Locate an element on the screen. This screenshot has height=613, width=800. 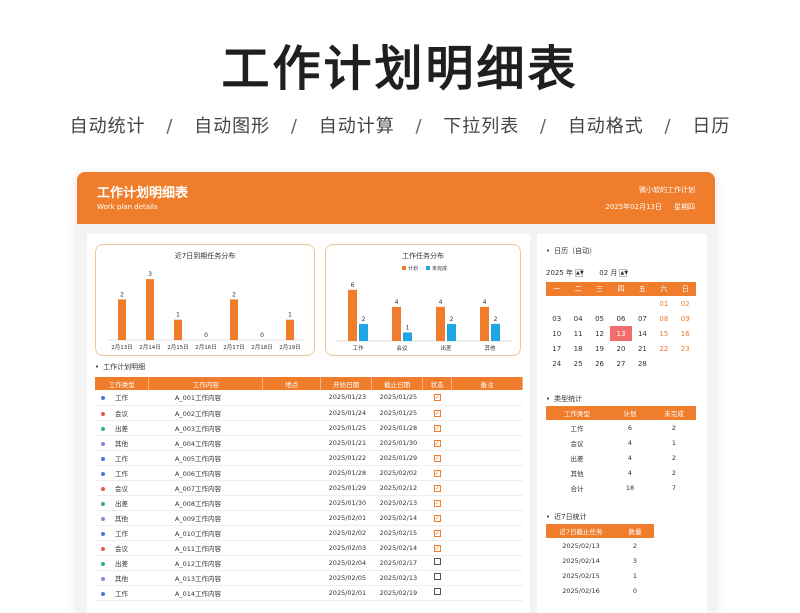
stats-cell: 0 is located at coordinates (635, 590).